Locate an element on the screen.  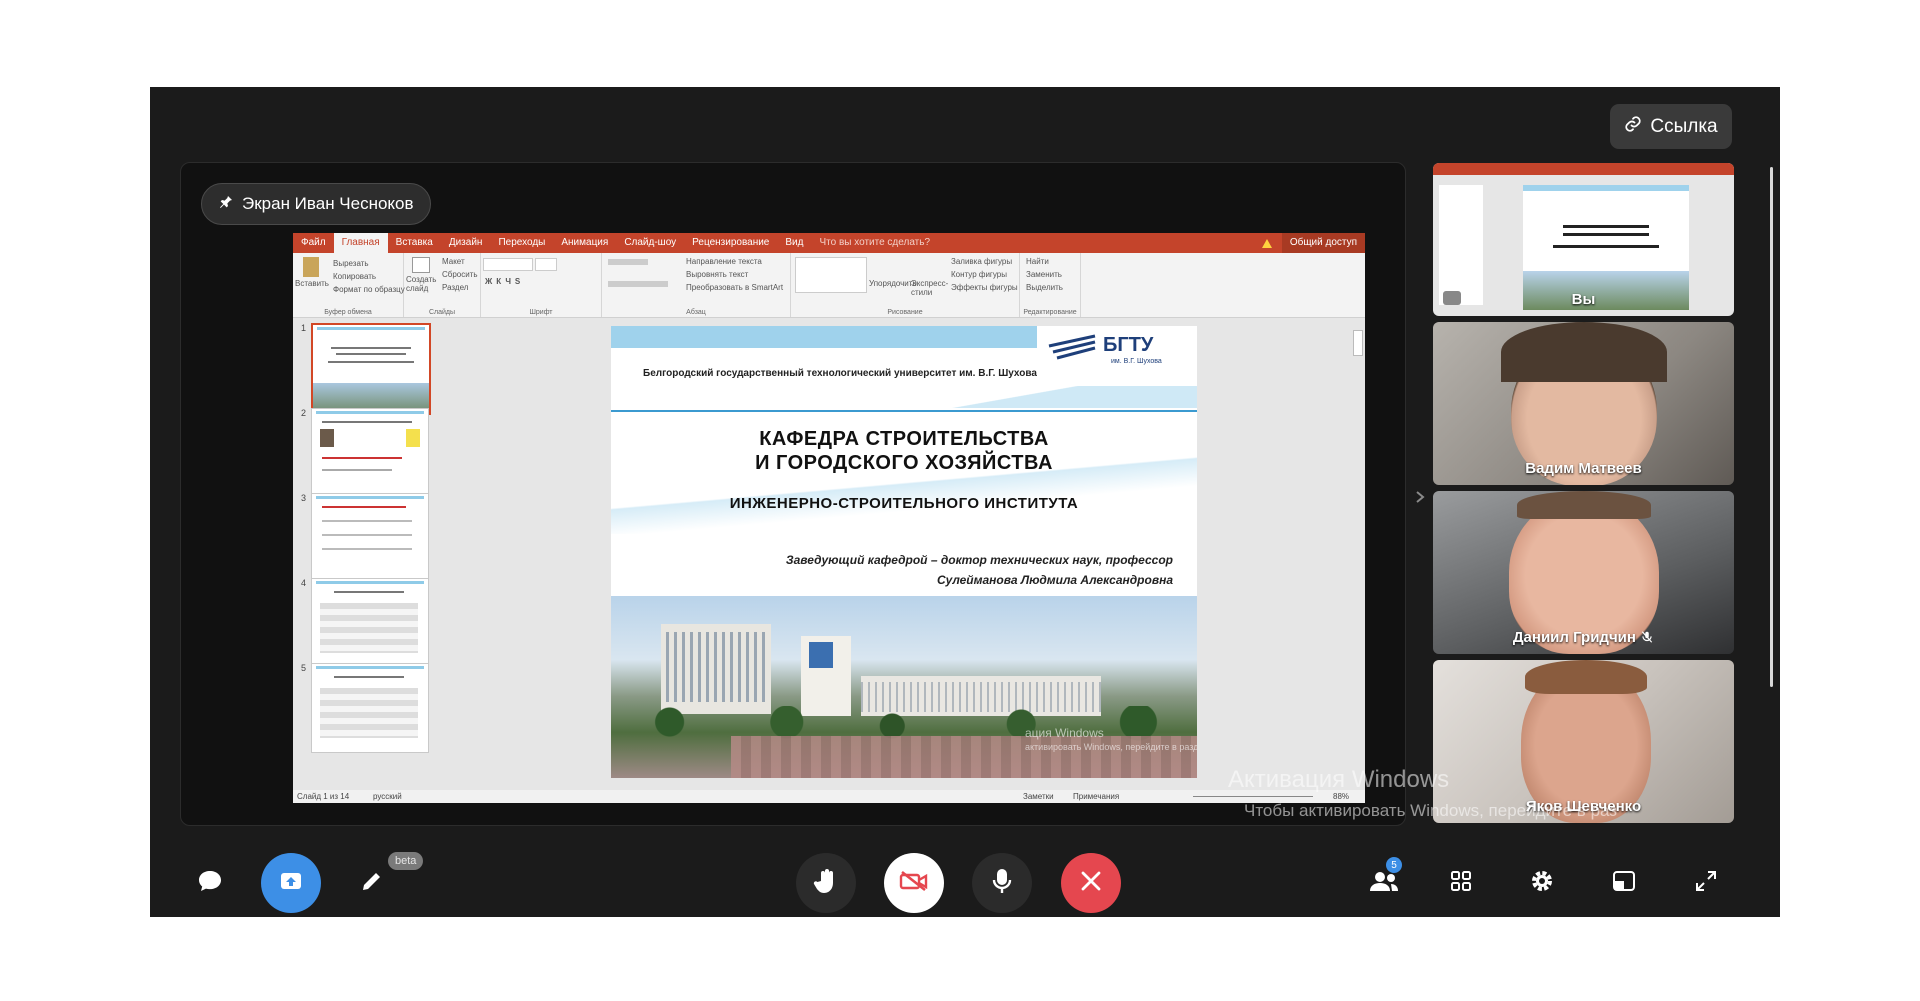
settings-button is located at coordinates (1542, 883).